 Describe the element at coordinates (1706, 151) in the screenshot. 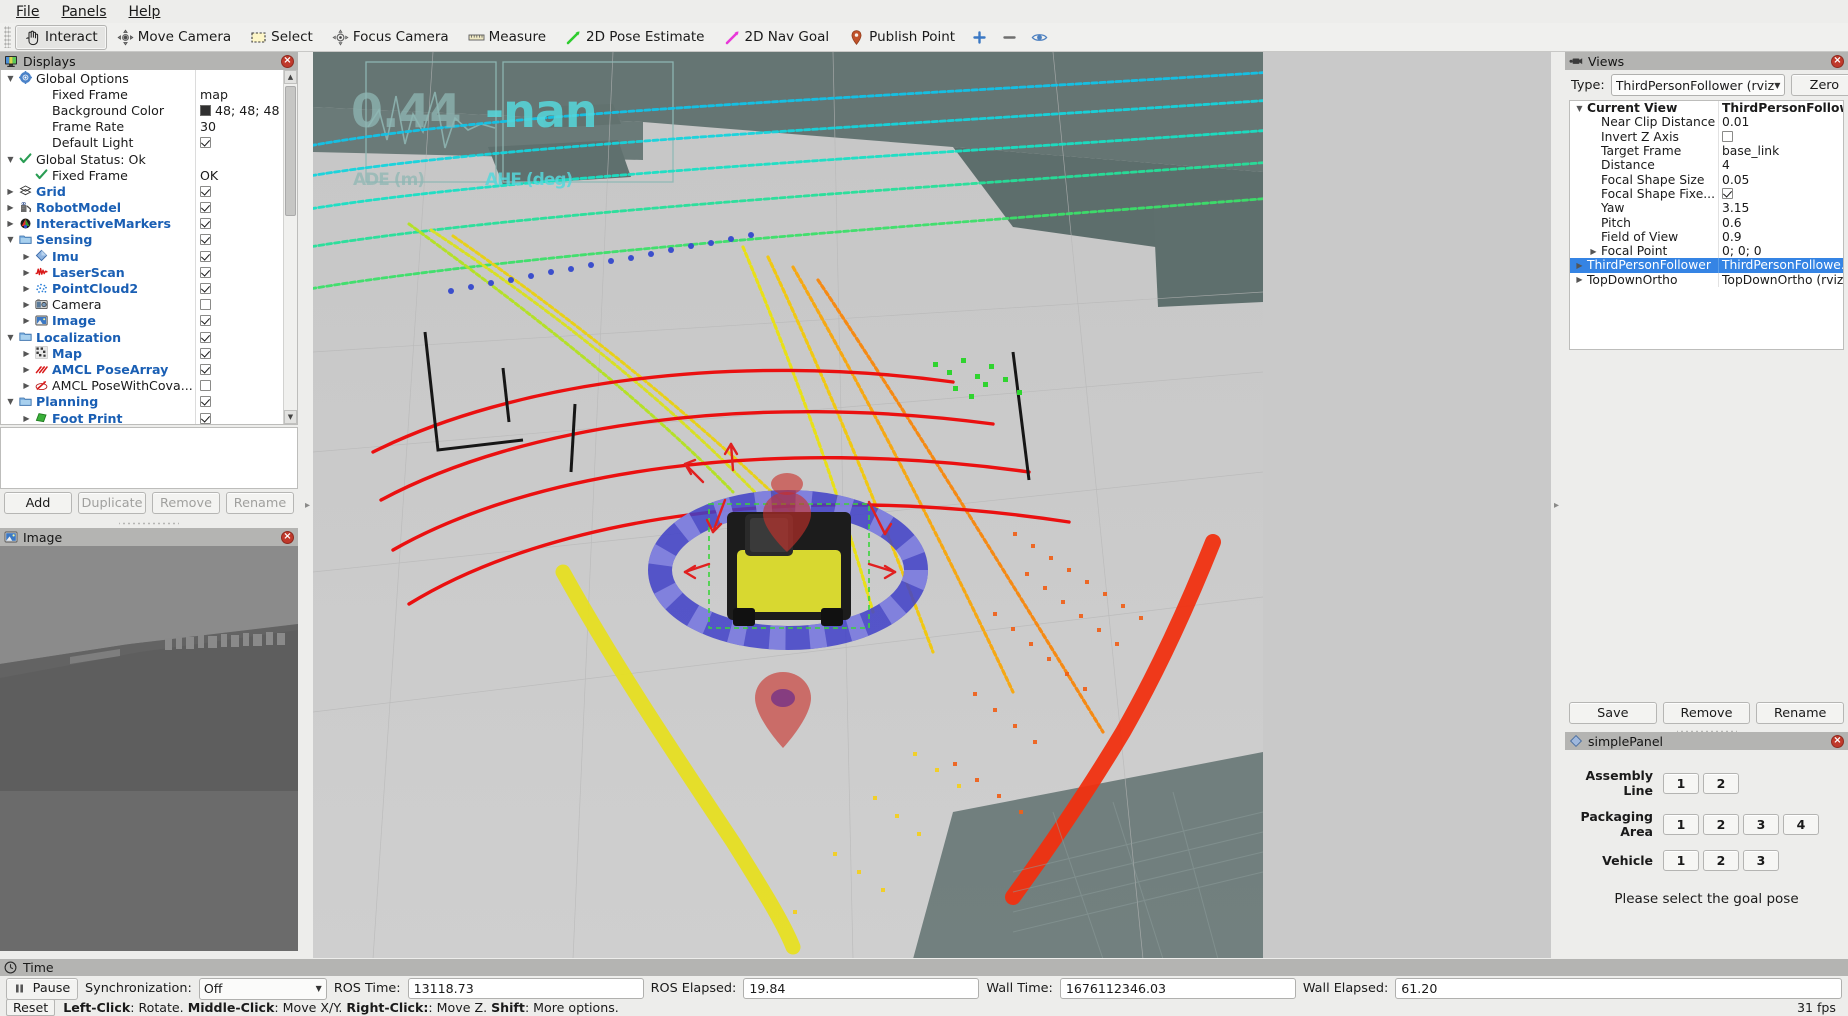

I see `views-row: Target Frame base_link` at that location.